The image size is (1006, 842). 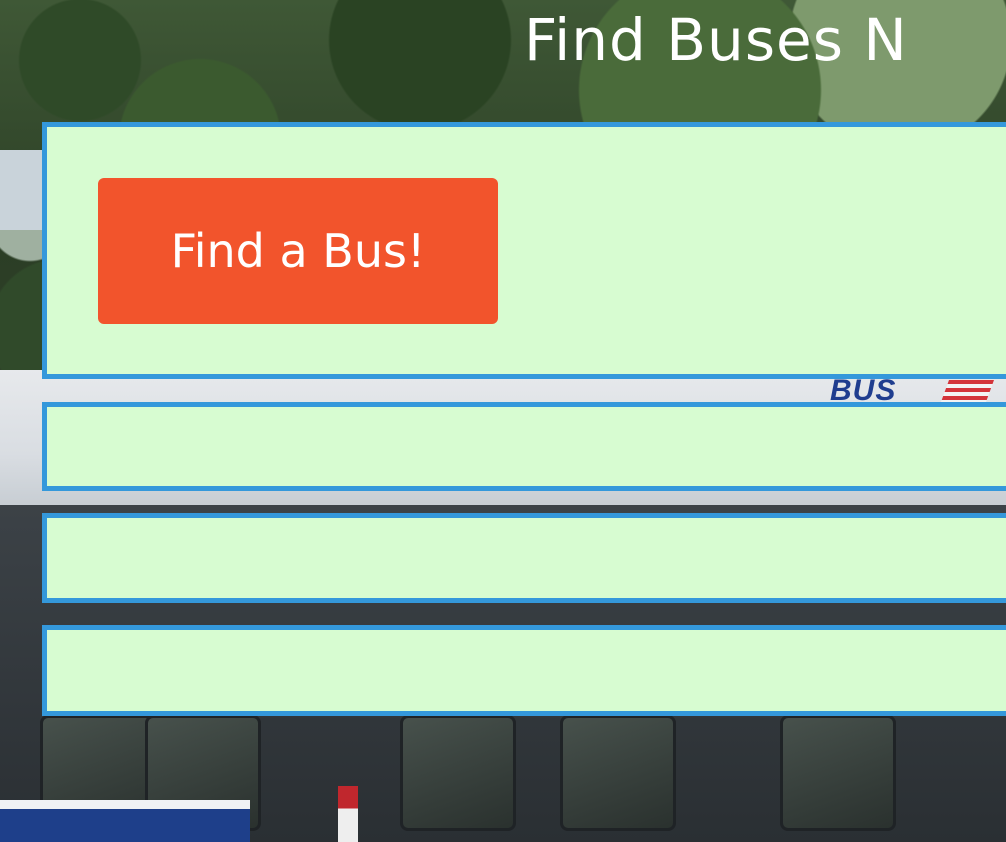 I want to click on page-title: Find Buses N, so click(x=716, y=40).